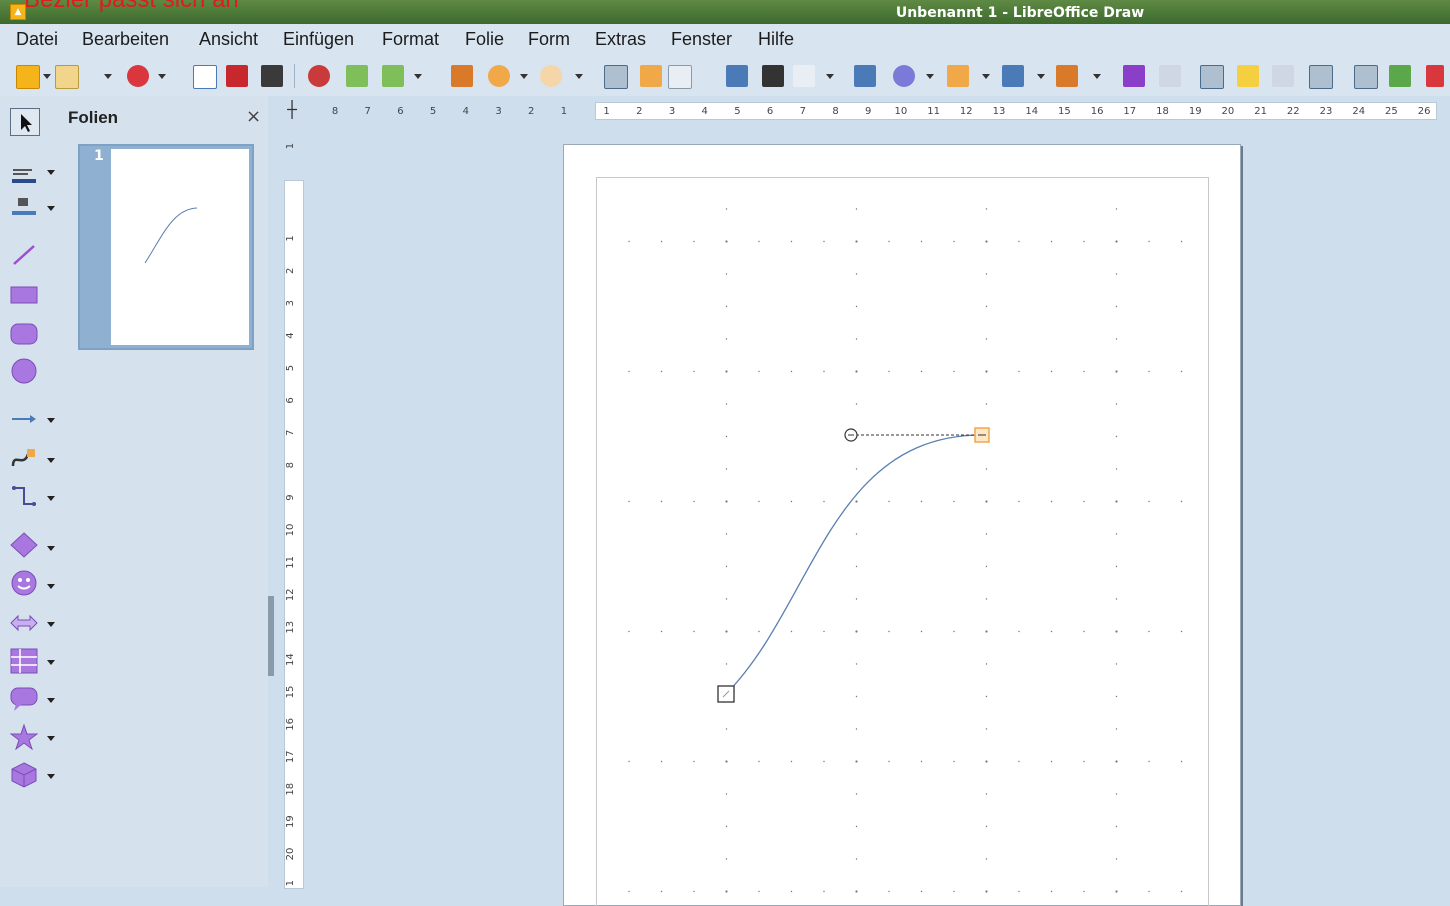 The height and width of the screenshot is (906, 1450). Describe the element at coordinates (25, 122) in the screenshot. I see `select-icon` at that location.